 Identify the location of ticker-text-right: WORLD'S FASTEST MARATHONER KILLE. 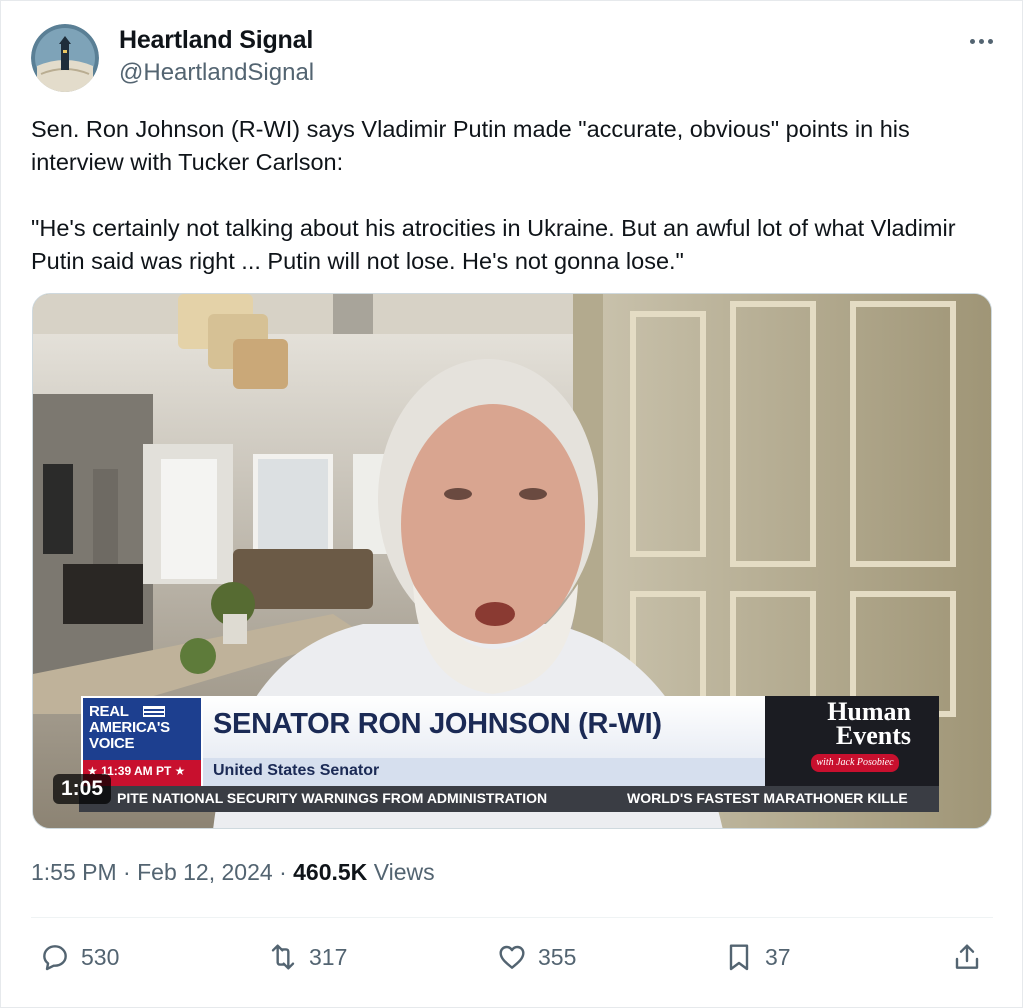
(767, 798).